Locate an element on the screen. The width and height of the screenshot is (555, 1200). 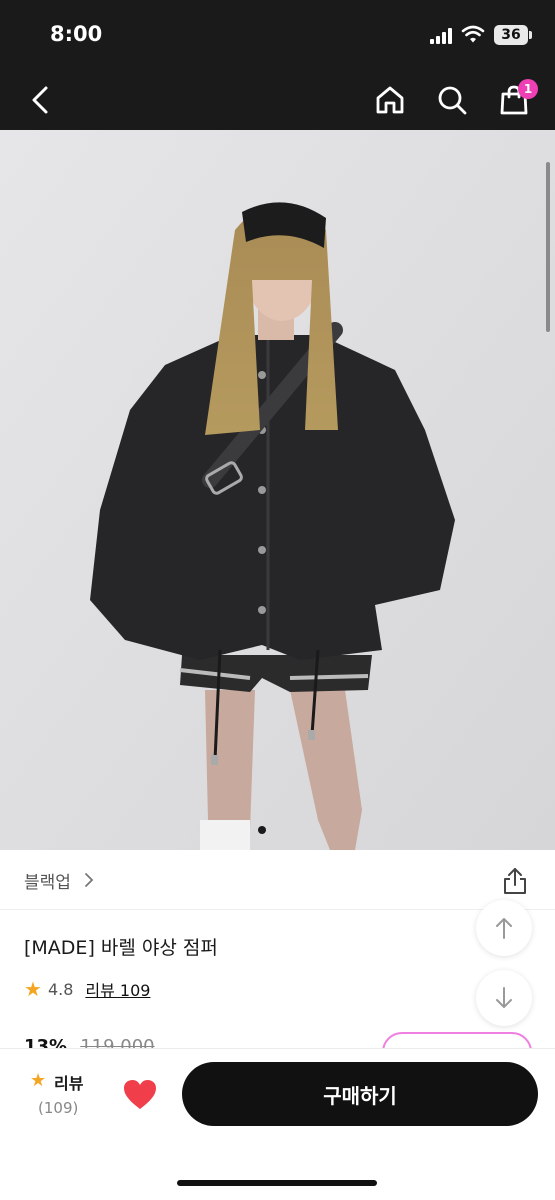
rating-row: ★ 4.8 리뷰 109 is located at coordinates (87, 989).